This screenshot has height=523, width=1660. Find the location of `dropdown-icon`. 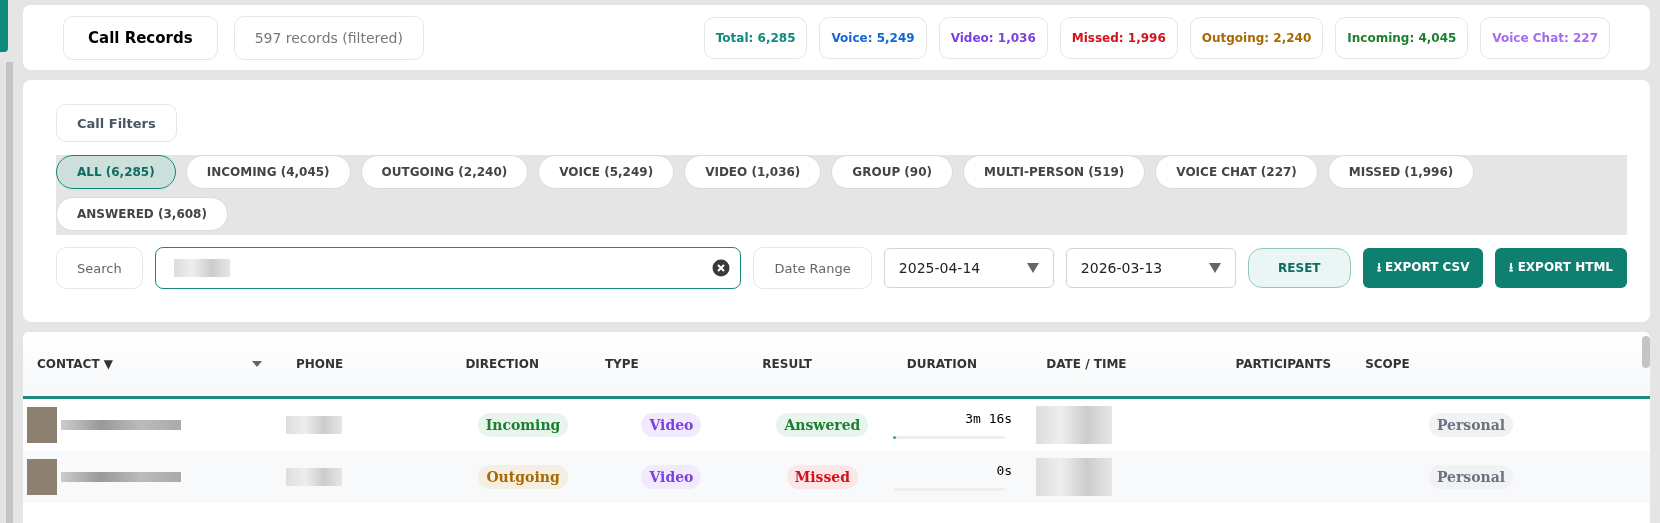

dropdown-icon is located at coordinates (257, 364).